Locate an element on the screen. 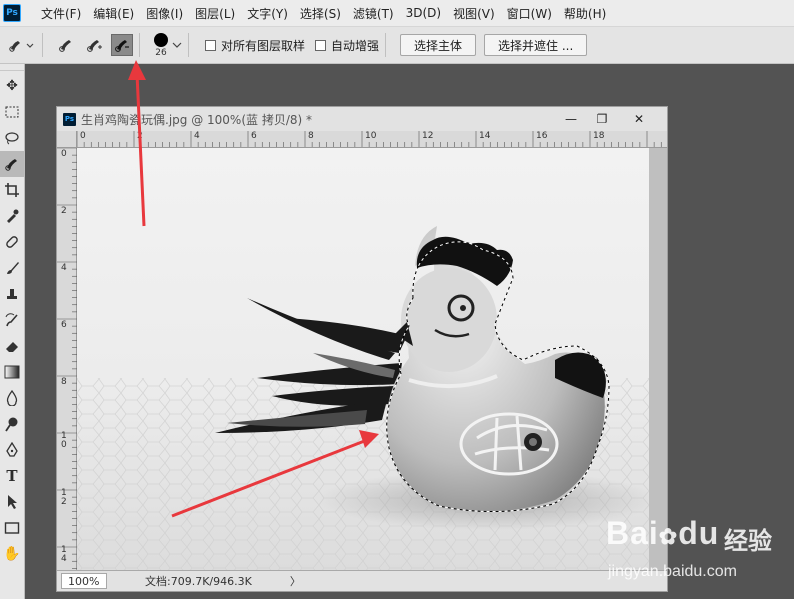  zoom-level-field: 100% is located at coordinates (84, 581).